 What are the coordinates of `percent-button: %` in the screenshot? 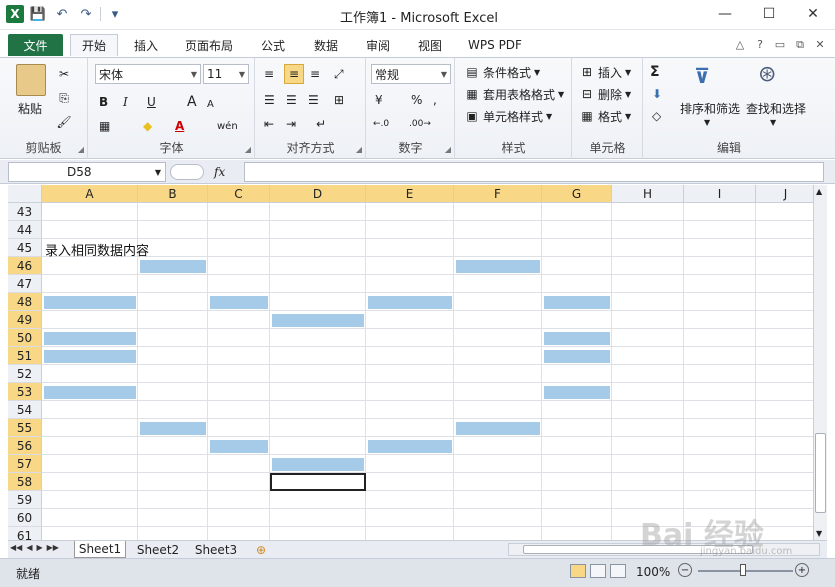 It's located at (416, 100).